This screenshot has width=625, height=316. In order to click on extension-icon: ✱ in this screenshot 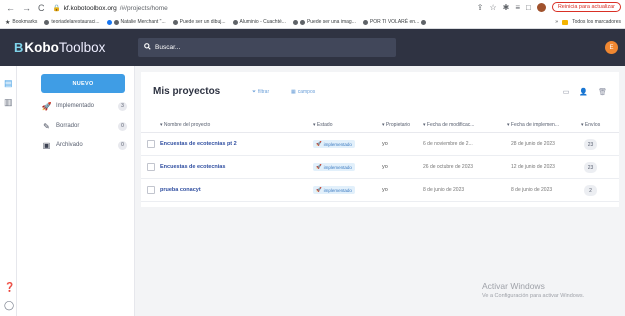, I will do `click(506, 7)`.